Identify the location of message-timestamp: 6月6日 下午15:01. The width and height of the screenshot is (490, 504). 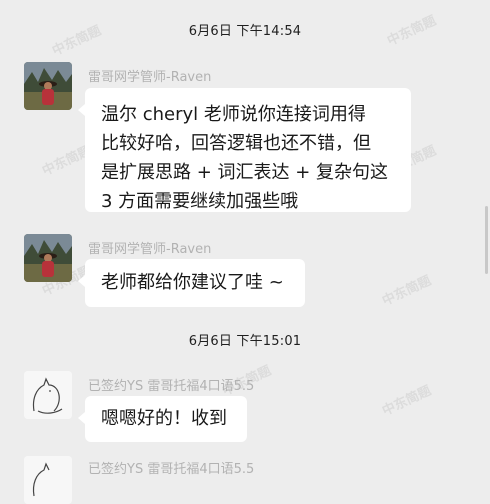
(245, 341).